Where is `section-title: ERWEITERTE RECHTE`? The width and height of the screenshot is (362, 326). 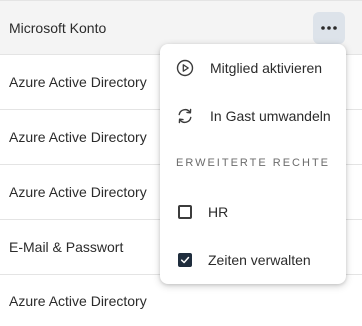
section-title: ERWEITERTE RECHTE is located at coordinates (253, 163).